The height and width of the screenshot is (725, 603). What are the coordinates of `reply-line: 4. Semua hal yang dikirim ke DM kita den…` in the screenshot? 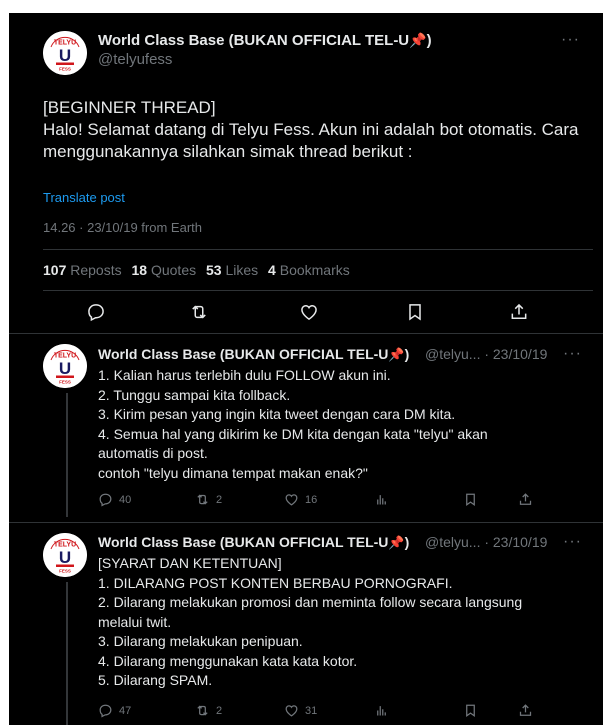 It's located at (293, 433).